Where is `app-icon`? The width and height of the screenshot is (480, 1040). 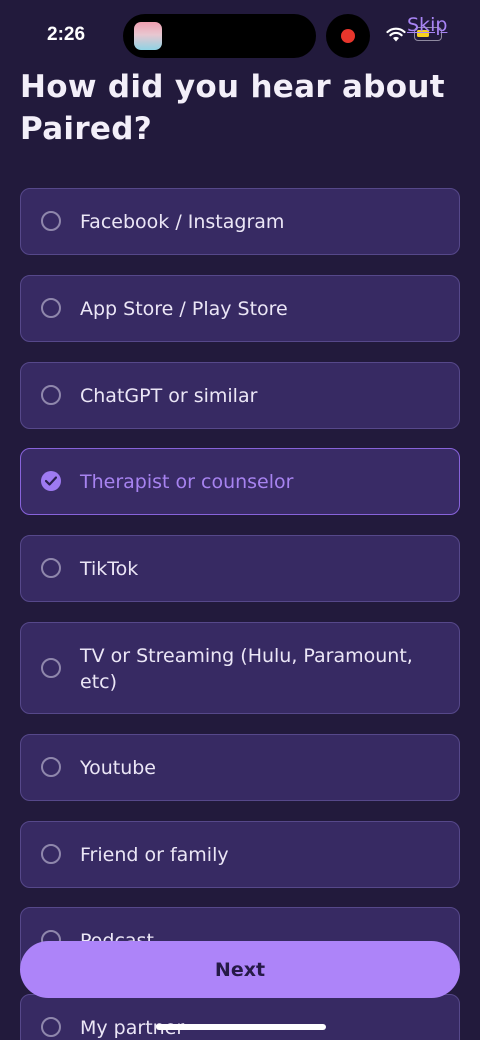 app-icon is located at coordinates (148, 36).